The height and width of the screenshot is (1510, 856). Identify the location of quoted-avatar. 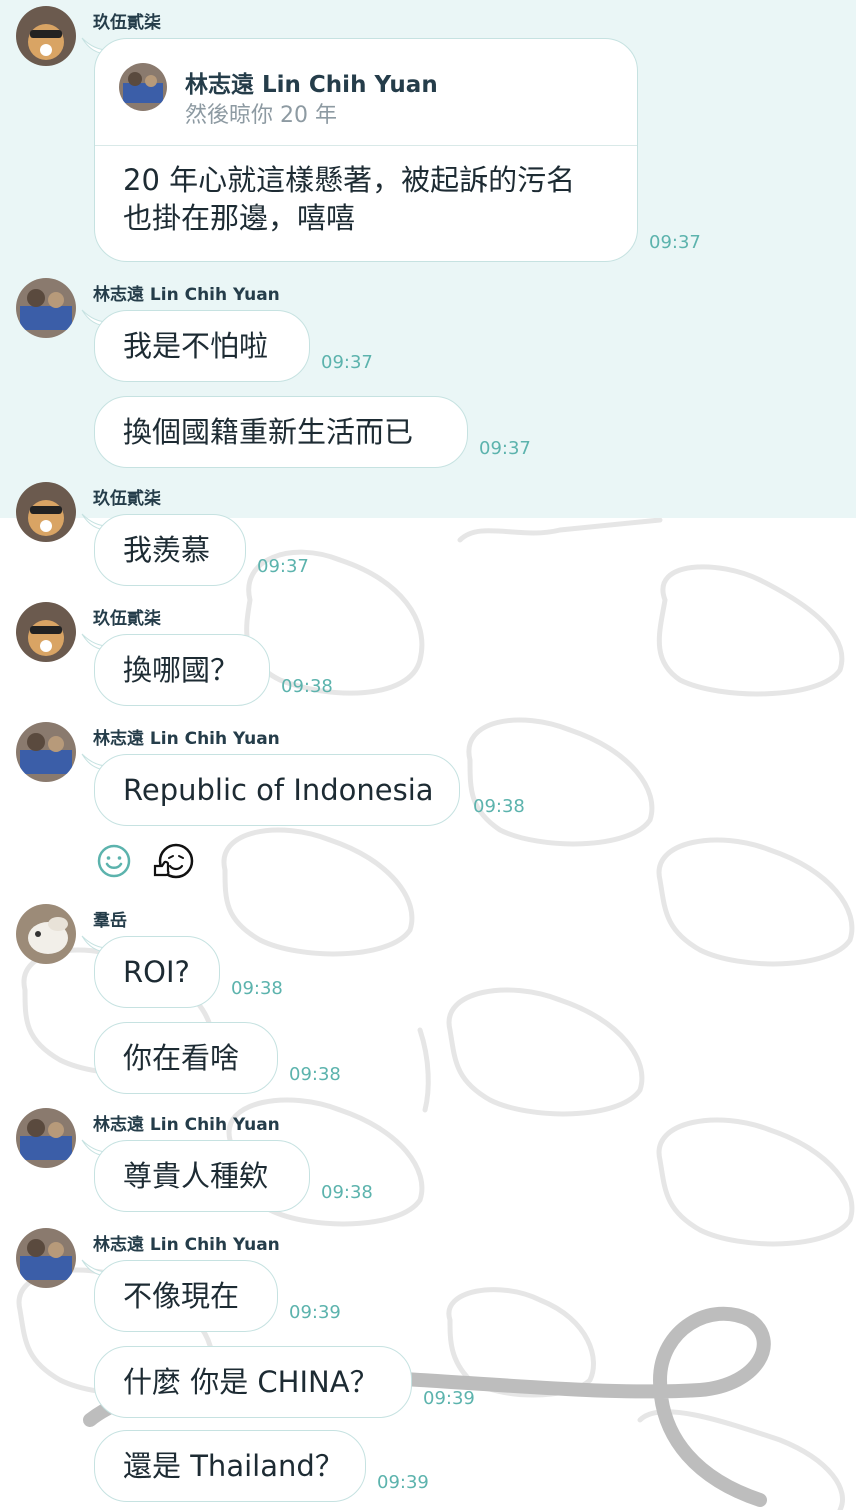
(143, 87).